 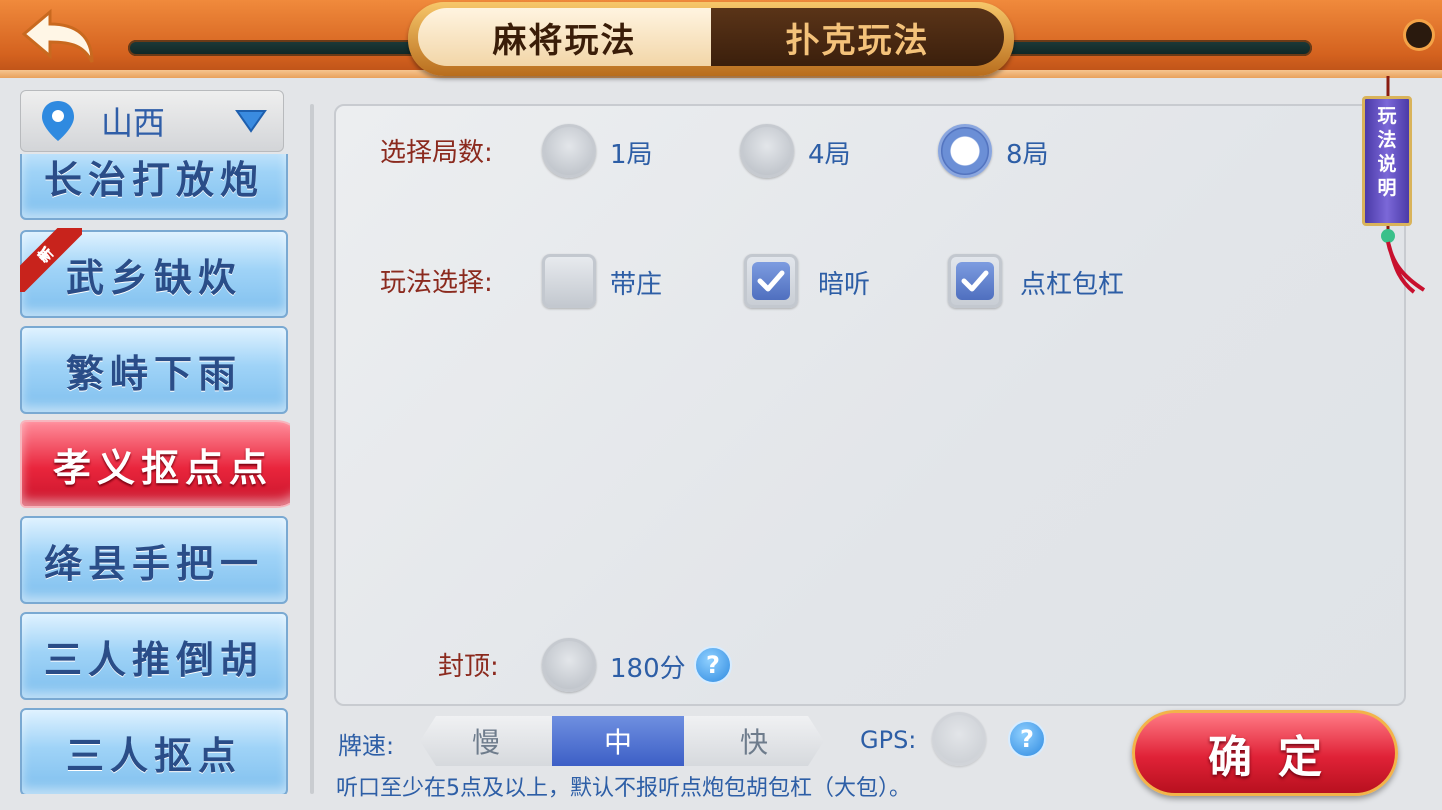 I want to click on gps-toggle, so click(x=959, y=739).